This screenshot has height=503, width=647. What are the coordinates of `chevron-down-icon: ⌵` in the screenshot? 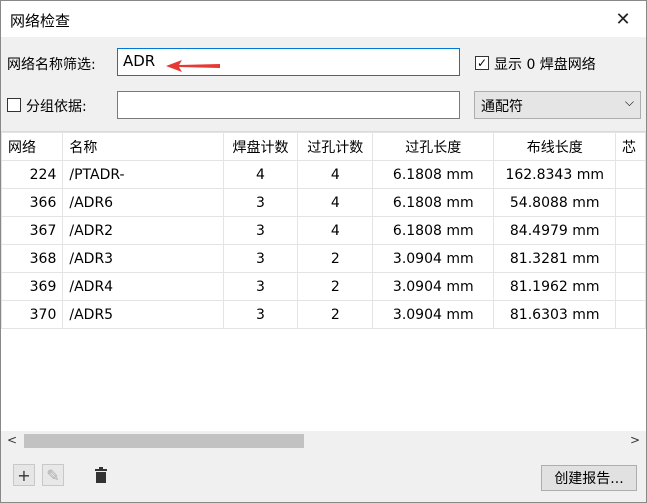 It's located at (629, 102).